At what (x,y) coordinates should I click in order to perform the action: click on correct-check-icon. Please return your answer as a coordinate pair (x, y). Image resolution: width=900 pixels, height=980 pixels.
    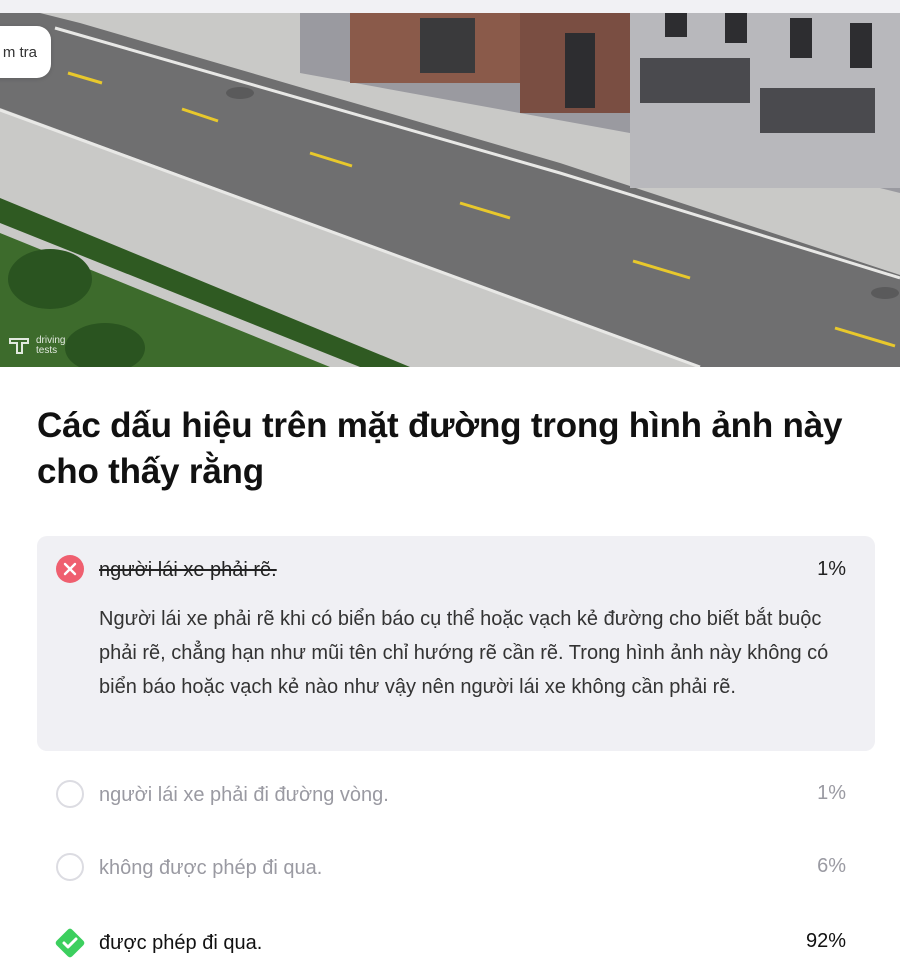
    Looking at the image, I should click on (69, 942).